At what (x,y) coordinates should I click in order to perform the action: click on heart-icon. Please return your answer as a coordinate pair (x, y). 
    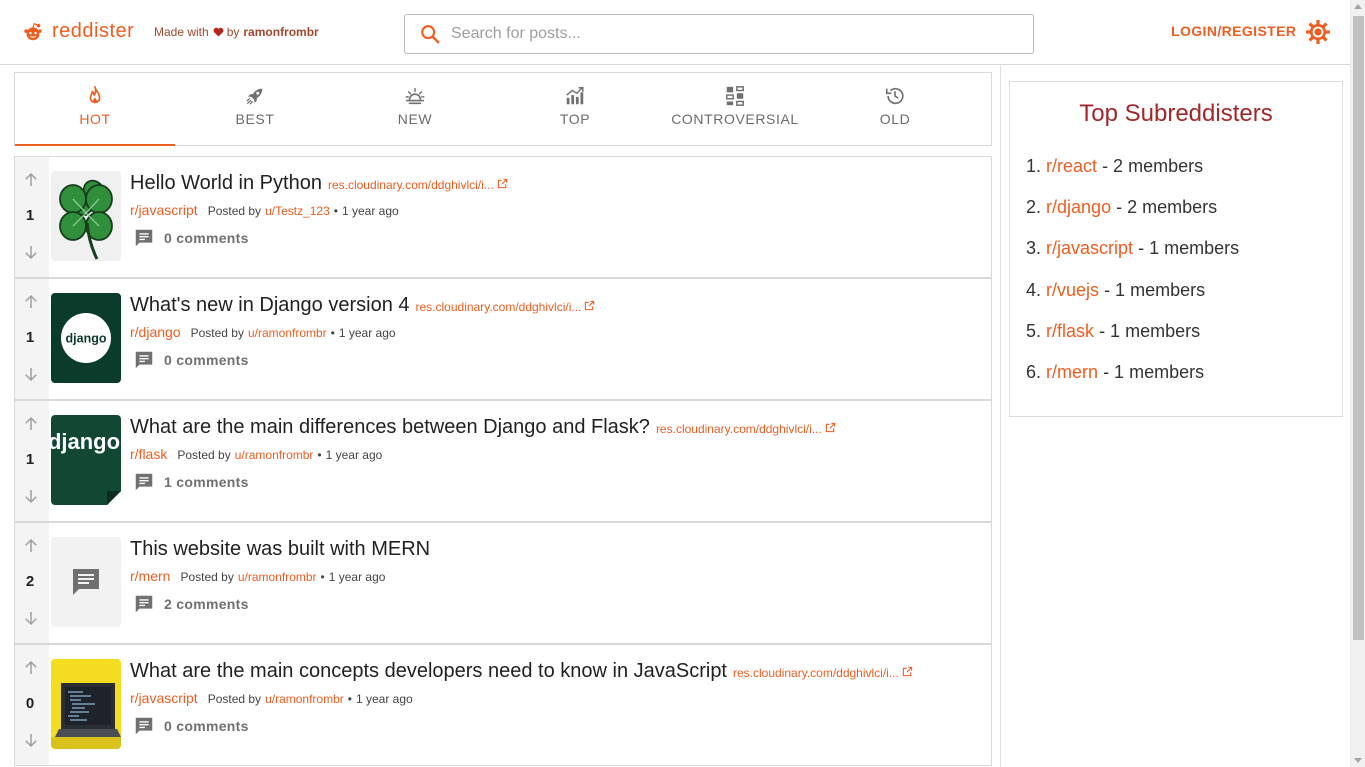
    Looking at the image, I should click on (218, 32).